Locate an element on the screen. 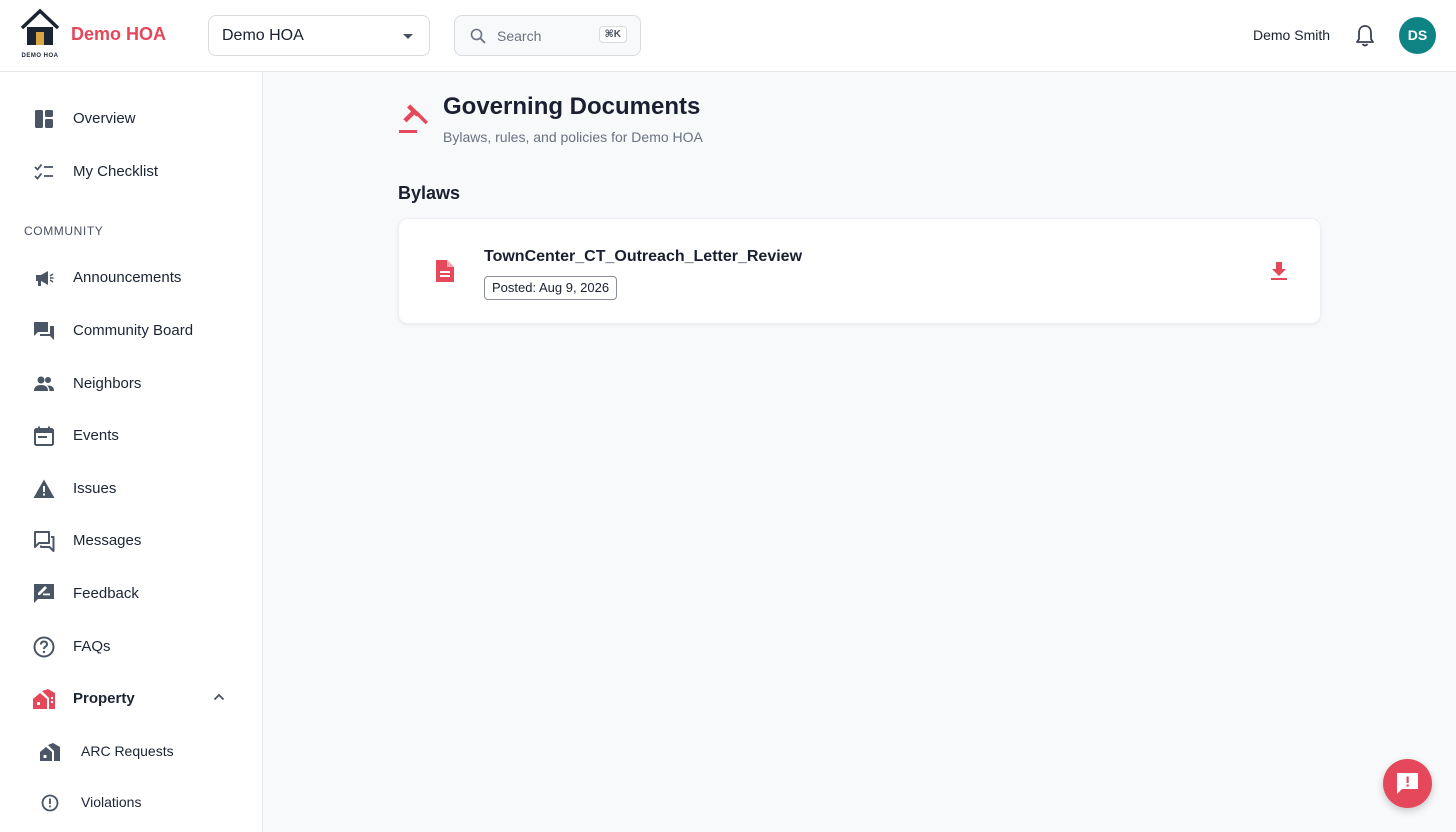 This screenshot has width=1456, height=832. section-heading: Bylaws is located at coordinates (429, 193).